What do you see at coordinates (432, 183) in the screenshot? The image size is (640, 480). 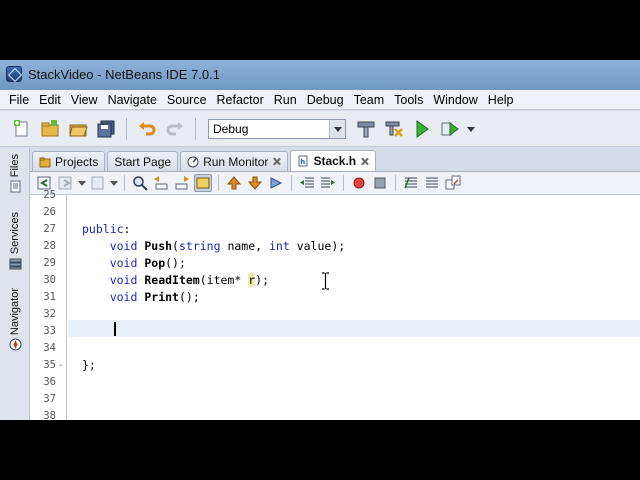 I see `uncomment-icon` at bounding box center [432, 183].